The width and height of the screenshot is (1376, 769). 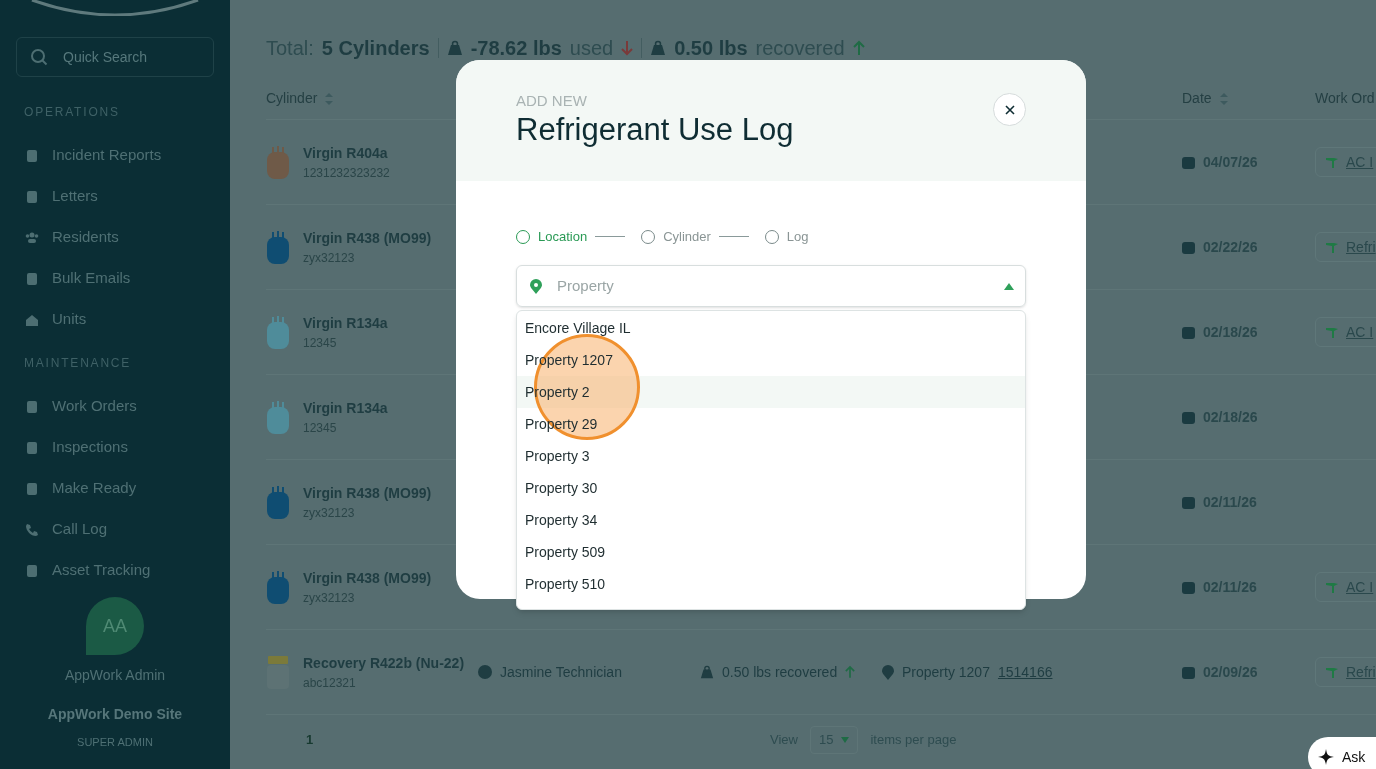 I want to click on sidebar-item: Residents, so click(x=115, y=237).